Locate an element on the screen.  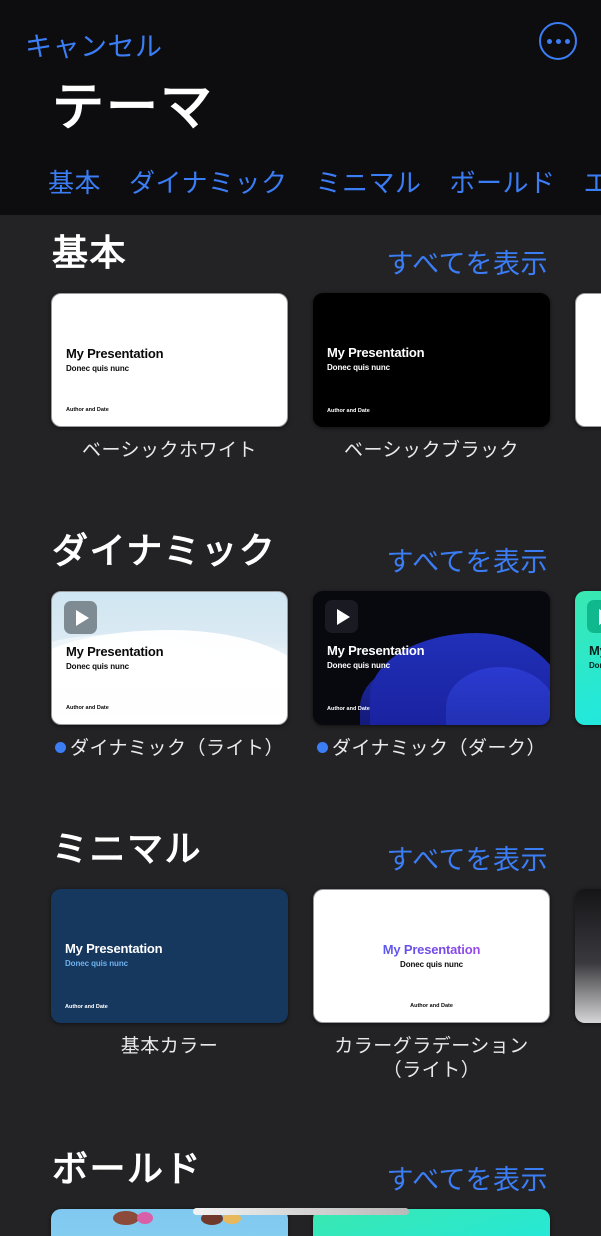
theme-card-dynamic-third-partial: My Presentation Donec quis nunc is located at coordinates (588, 658).